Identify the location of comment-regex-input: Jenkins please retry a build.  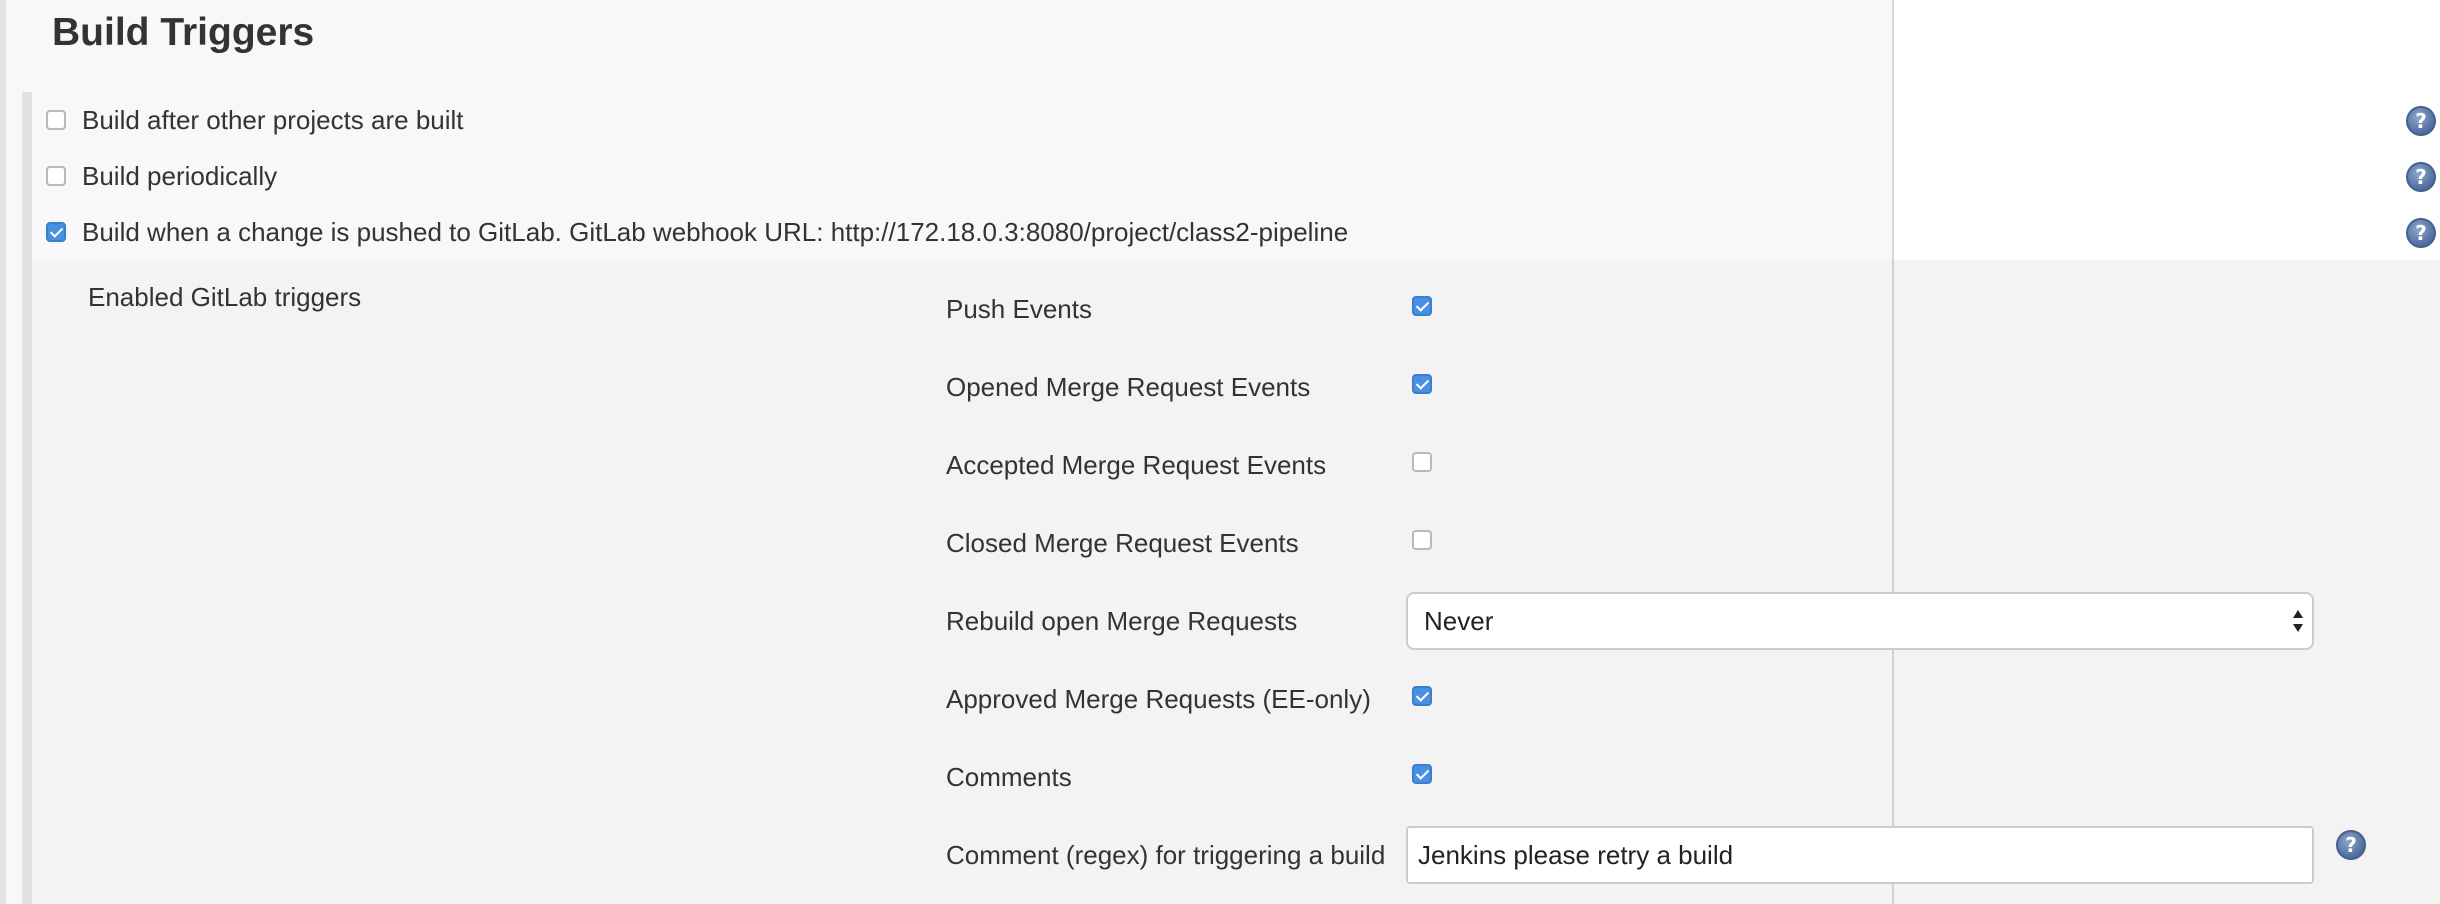
(1860, 855).